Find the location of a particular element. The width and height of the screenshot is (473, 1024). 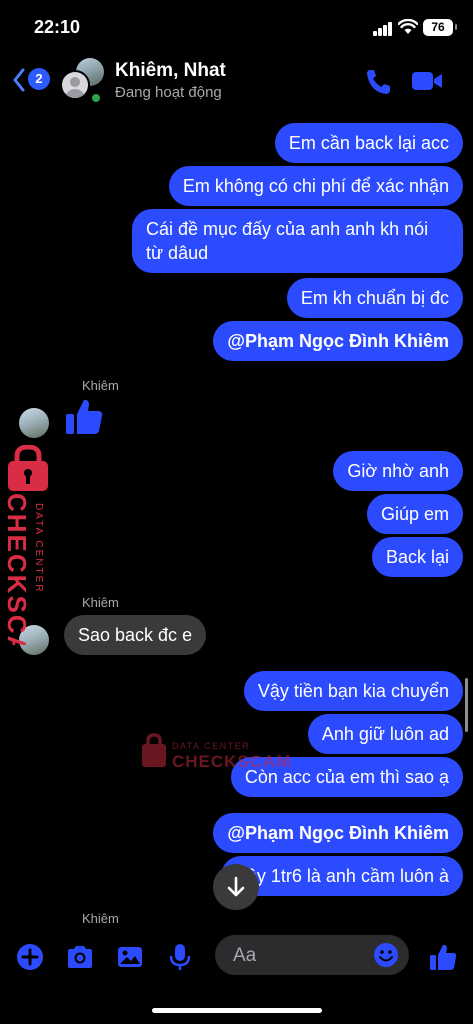

unread-badge: 2 is located at coordinates (39, 79).